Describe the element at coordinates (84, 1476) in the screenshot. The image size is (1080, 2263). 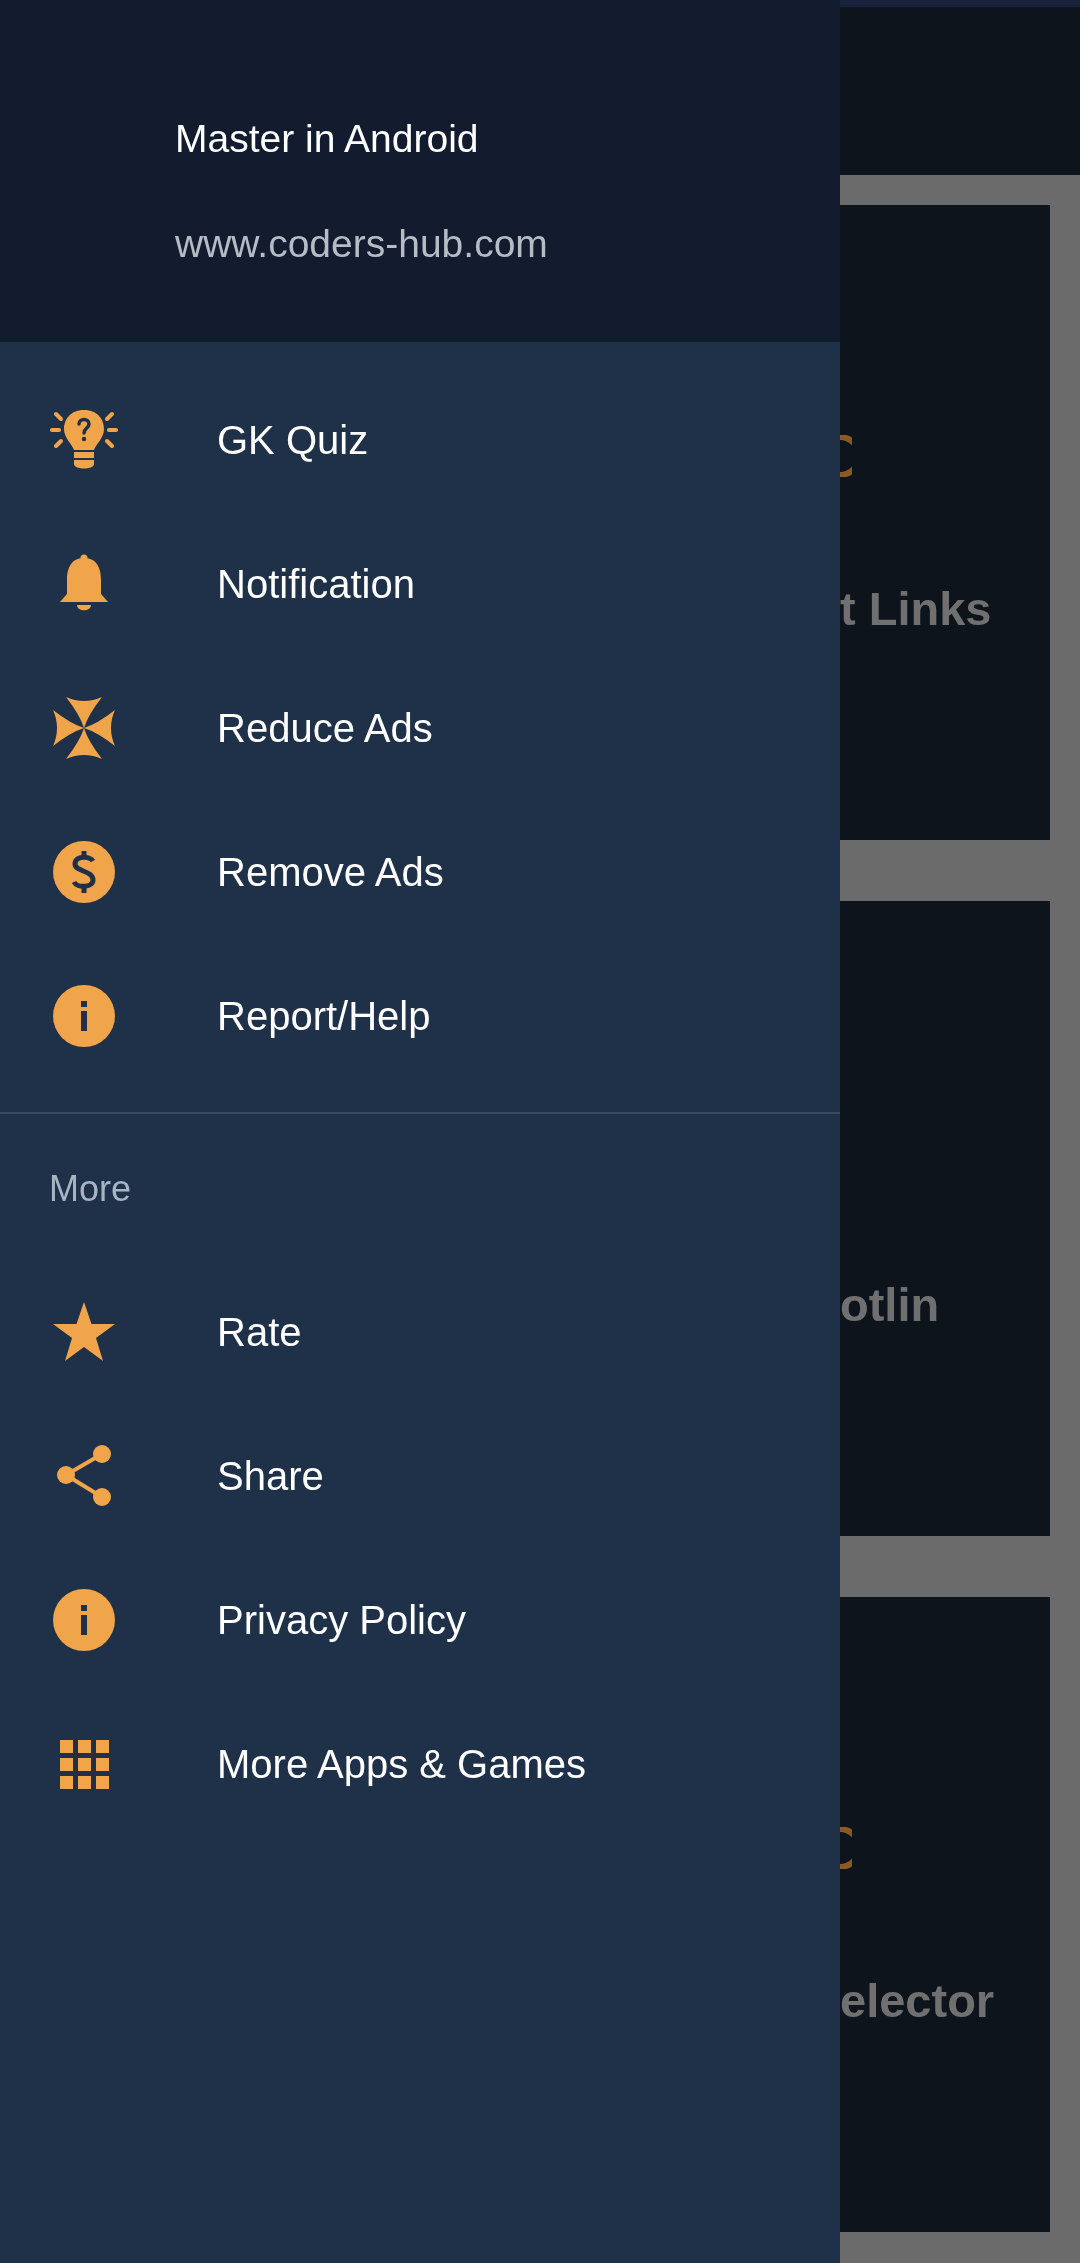
I see `share-icon` at that location.